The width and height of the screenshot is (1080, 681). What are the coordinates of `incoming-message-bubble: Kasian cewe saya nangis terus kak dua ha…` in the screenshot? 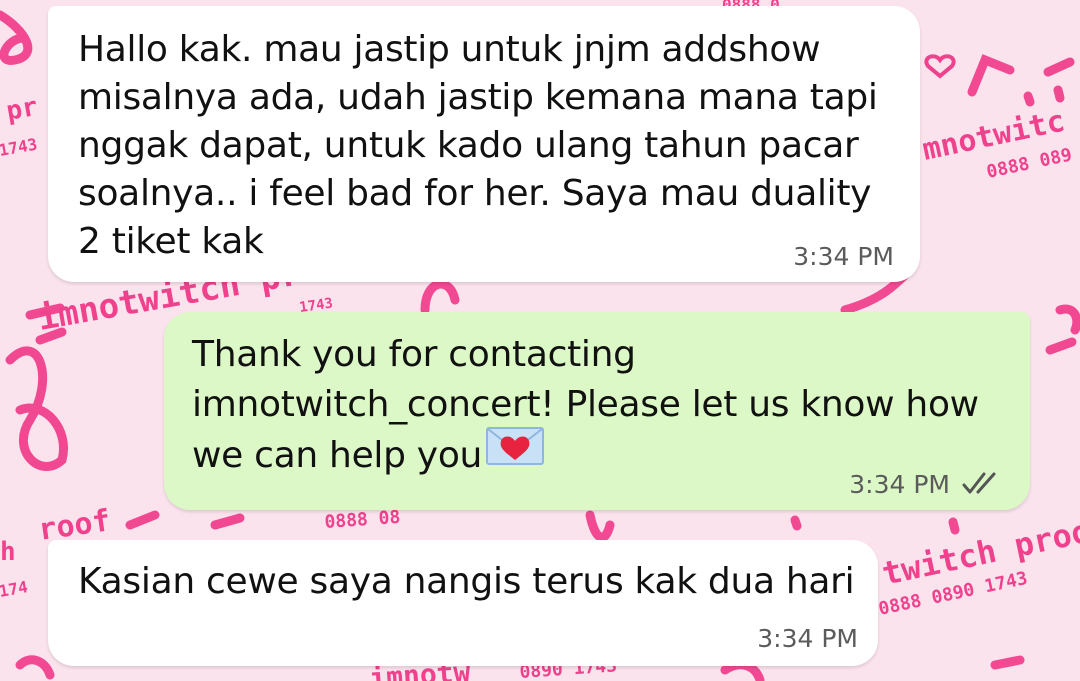 It's located at (463, 603).